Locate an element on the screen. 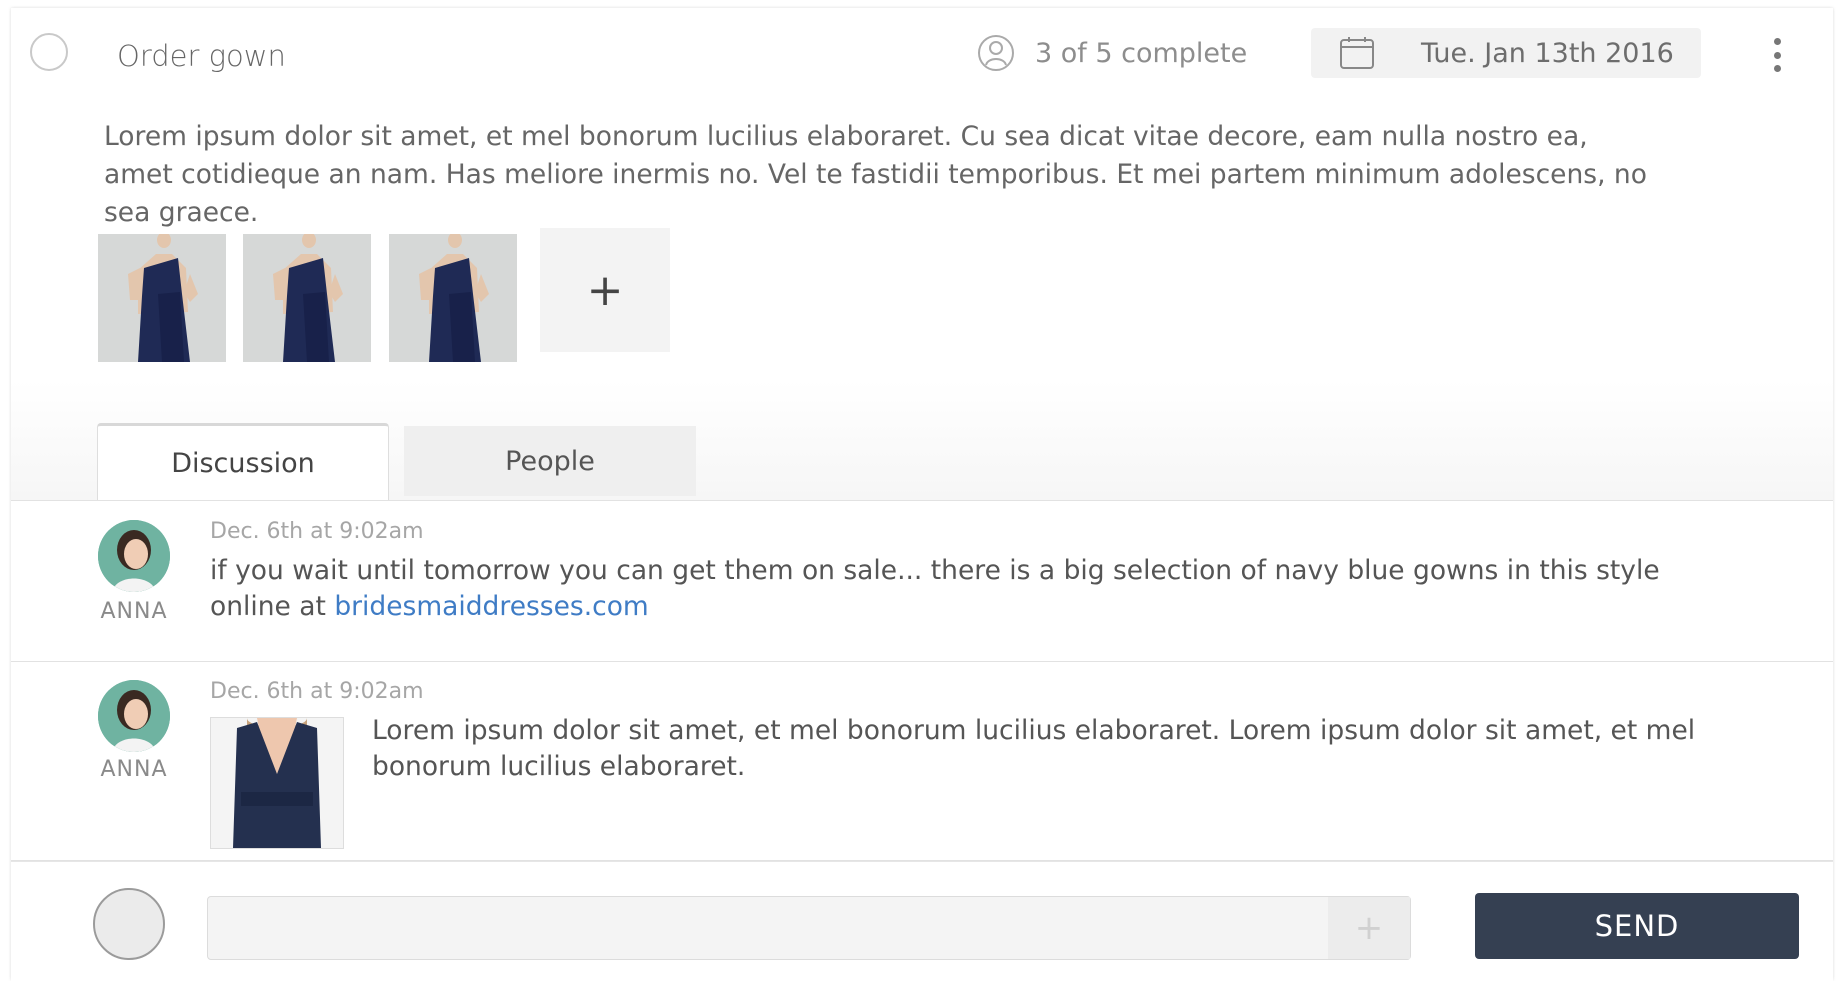  due-date-picker: Tue. Jan 13th 2016 is located at coordinates (1506, 53).